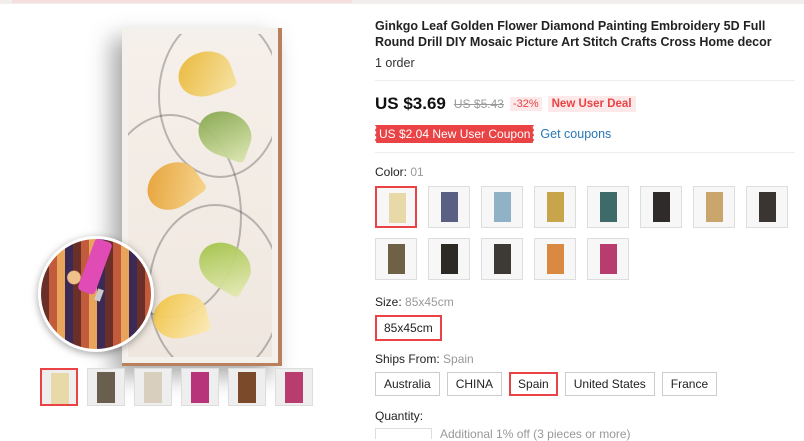 The image size is (804, 441). What do you see at coordinates (182, 1) in the screenshot?
I see `top-indicator` at bounding box center [182, 1].